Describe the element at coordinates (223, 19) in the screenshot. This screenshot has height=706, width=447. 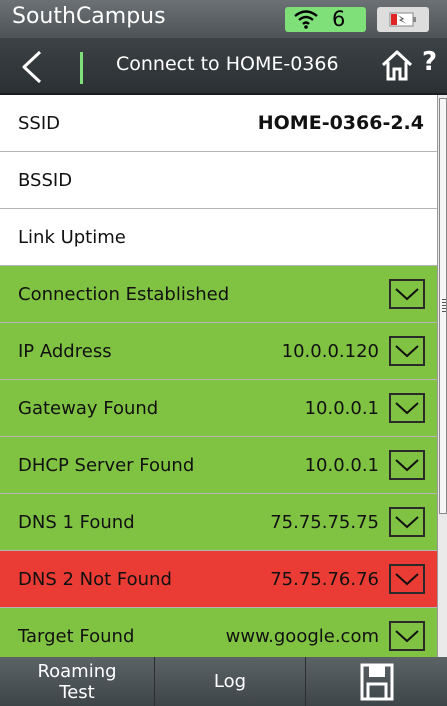
I see `status-bar: SouthCampus 6` at that location.